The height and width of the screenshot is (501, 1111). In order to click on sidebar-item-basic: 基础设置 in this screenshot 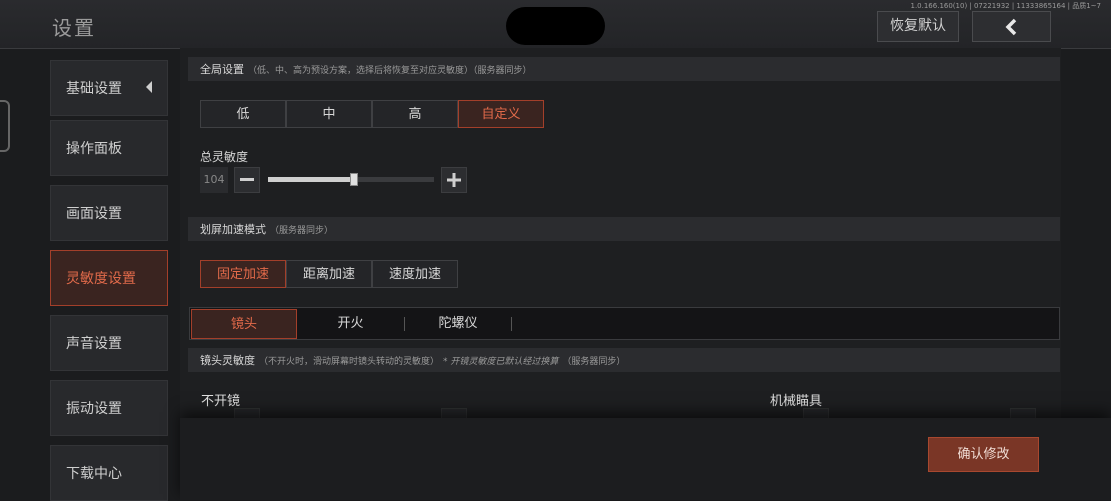, I will do `click(109, 88)`.